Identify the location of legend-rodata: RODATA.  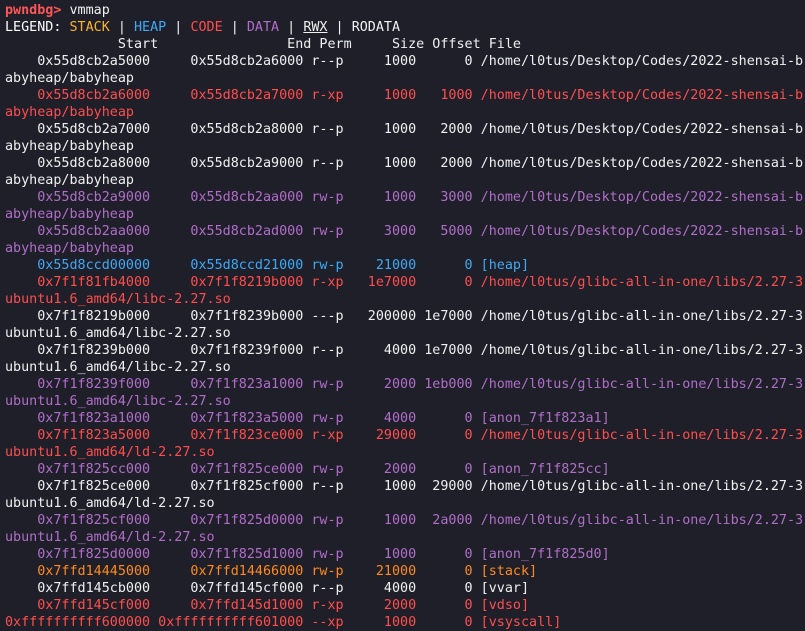
(376, 27).